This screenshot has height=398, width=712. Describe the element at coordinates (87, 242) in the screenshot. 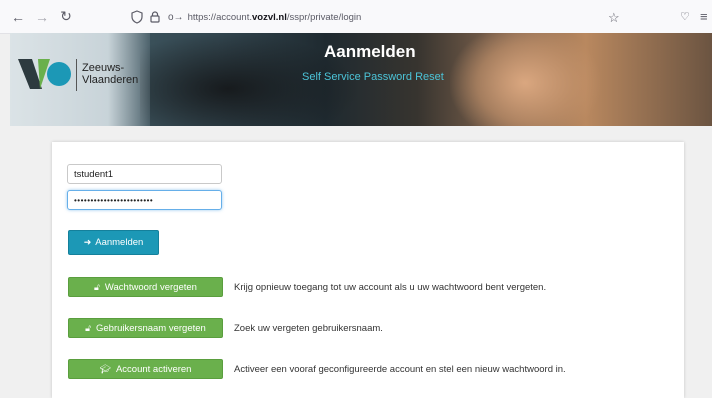

I see `sign-in-icon: ➜` at that location.